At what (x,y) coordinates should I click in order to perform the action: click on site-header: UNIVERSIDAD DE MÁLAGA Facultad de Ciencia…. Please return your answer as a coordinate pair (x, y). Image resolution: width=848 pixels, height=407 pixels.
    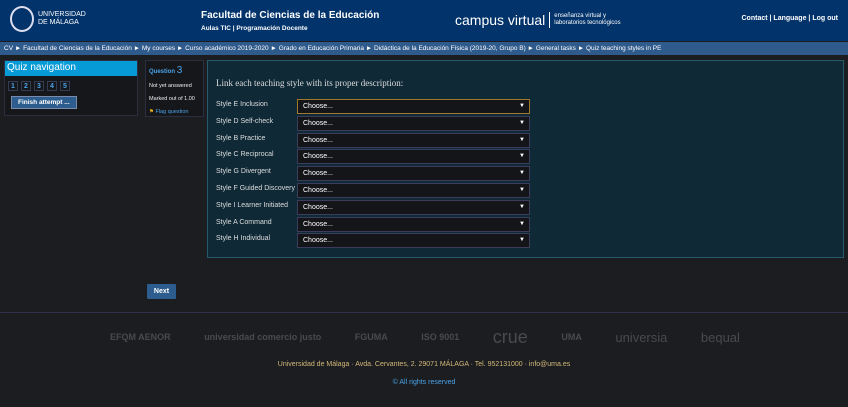
    Looking at the image, I should click on (424, 20).